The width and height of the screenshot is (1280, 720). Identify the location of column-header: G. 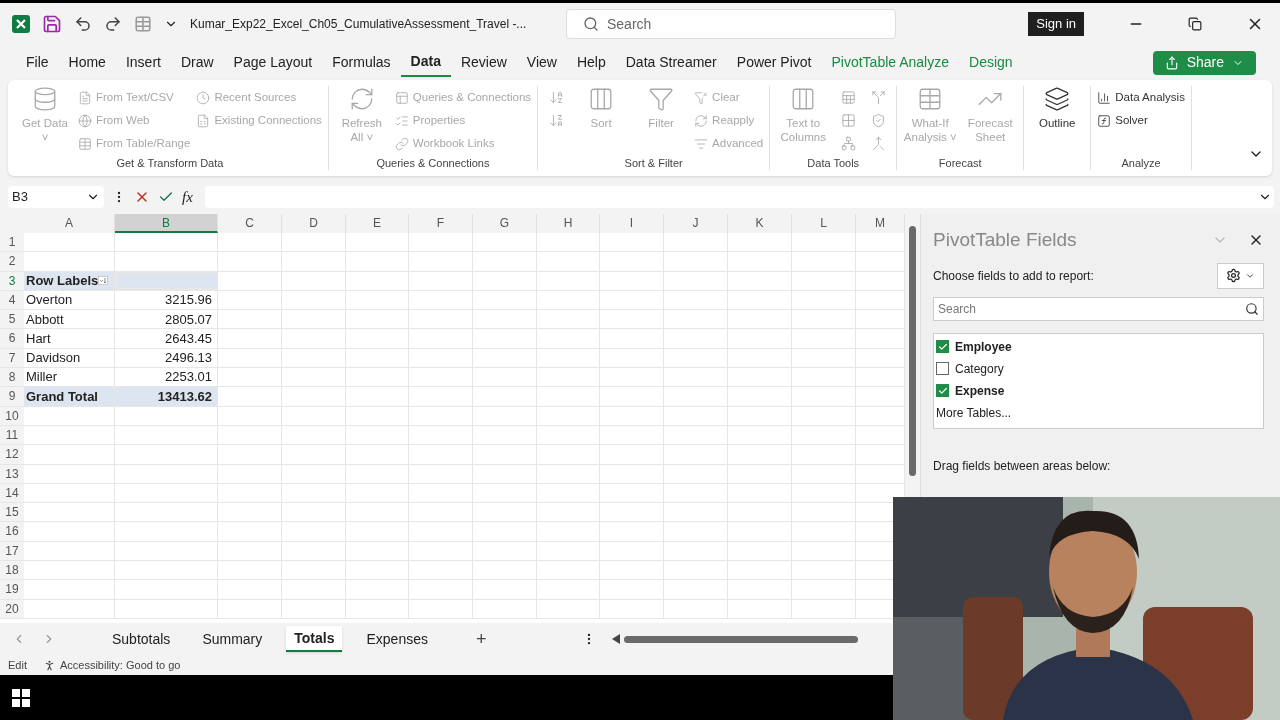
(505, 223).